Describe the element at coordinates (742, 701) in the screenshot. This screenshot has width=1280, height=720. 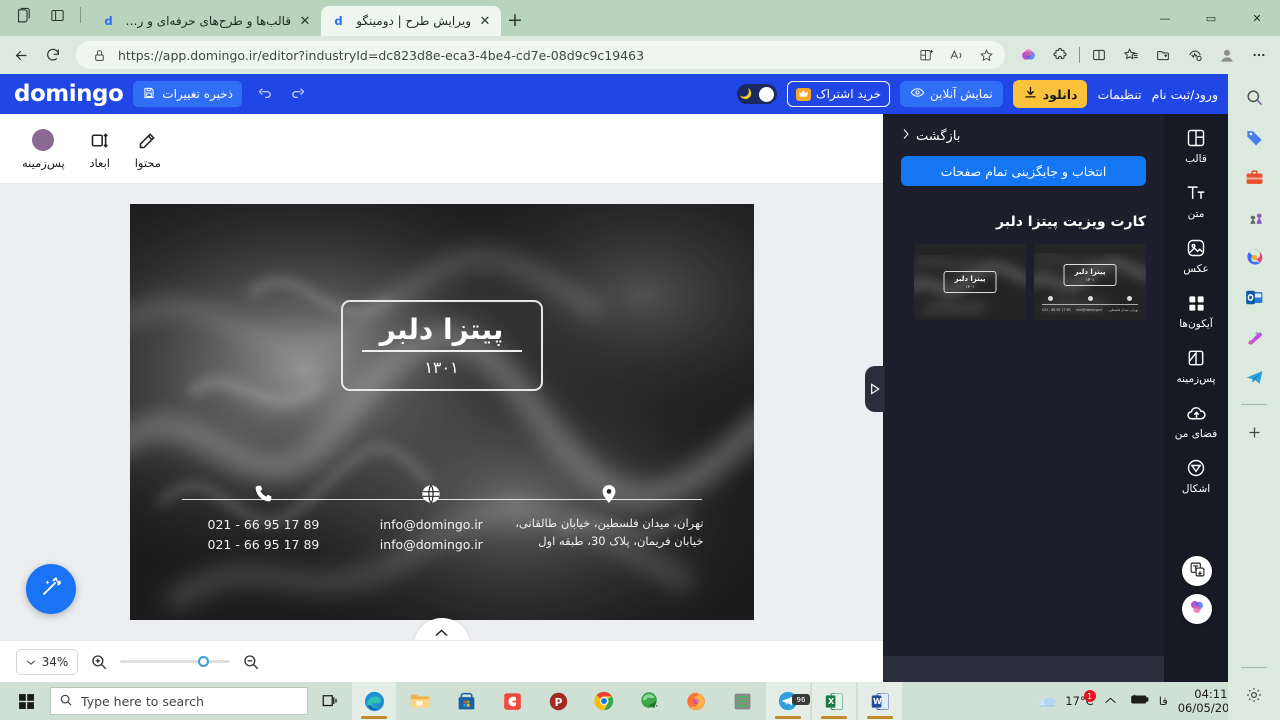
I see `taskbar-app-notepad` at that location.